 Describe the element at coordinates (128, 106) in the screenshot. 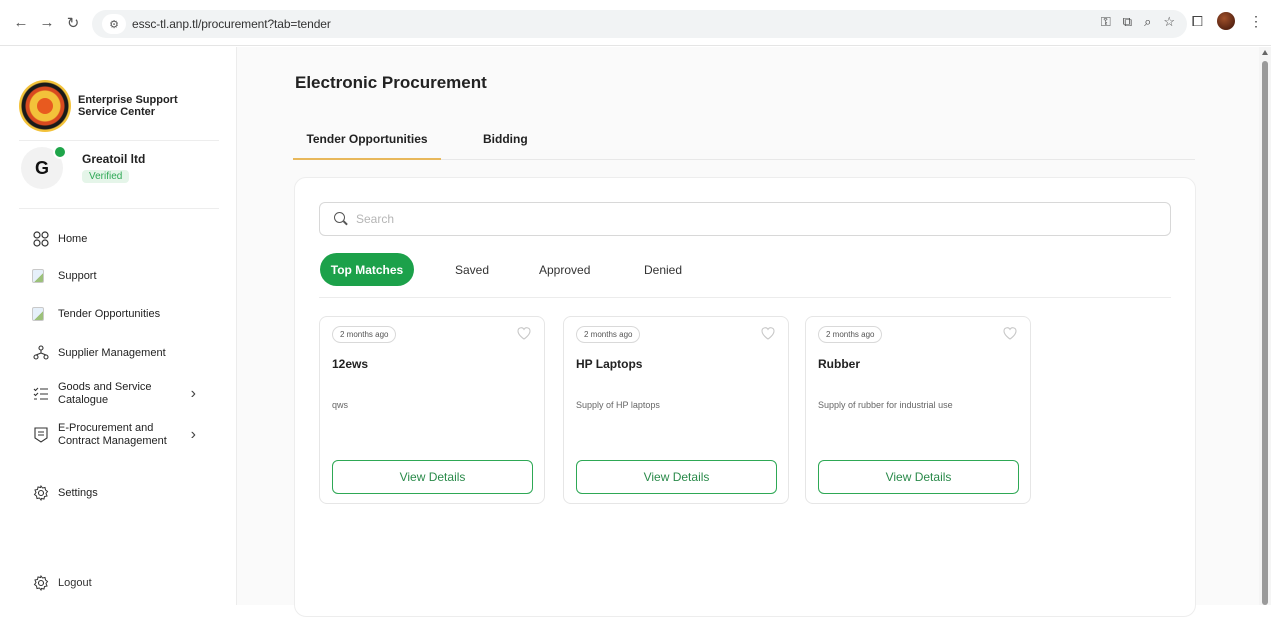

I see `brand-name: Enterprise Support Service Center` at that location.